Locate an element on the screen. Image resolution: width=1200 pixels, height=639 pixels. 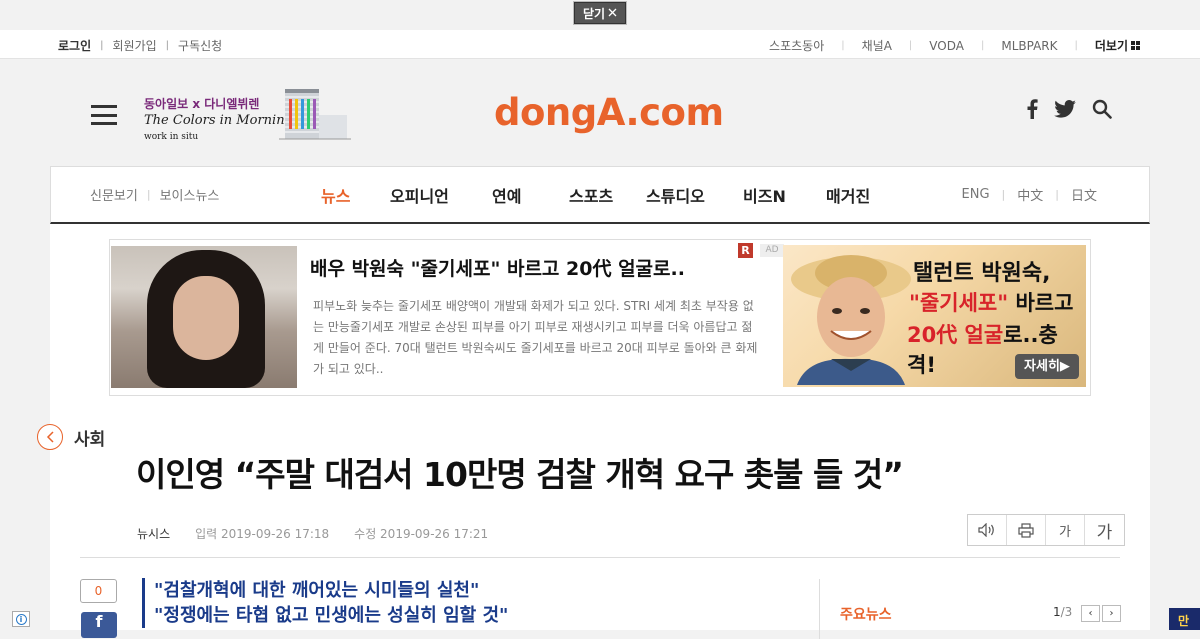
search-icon is located at coordinates (1102, 109).